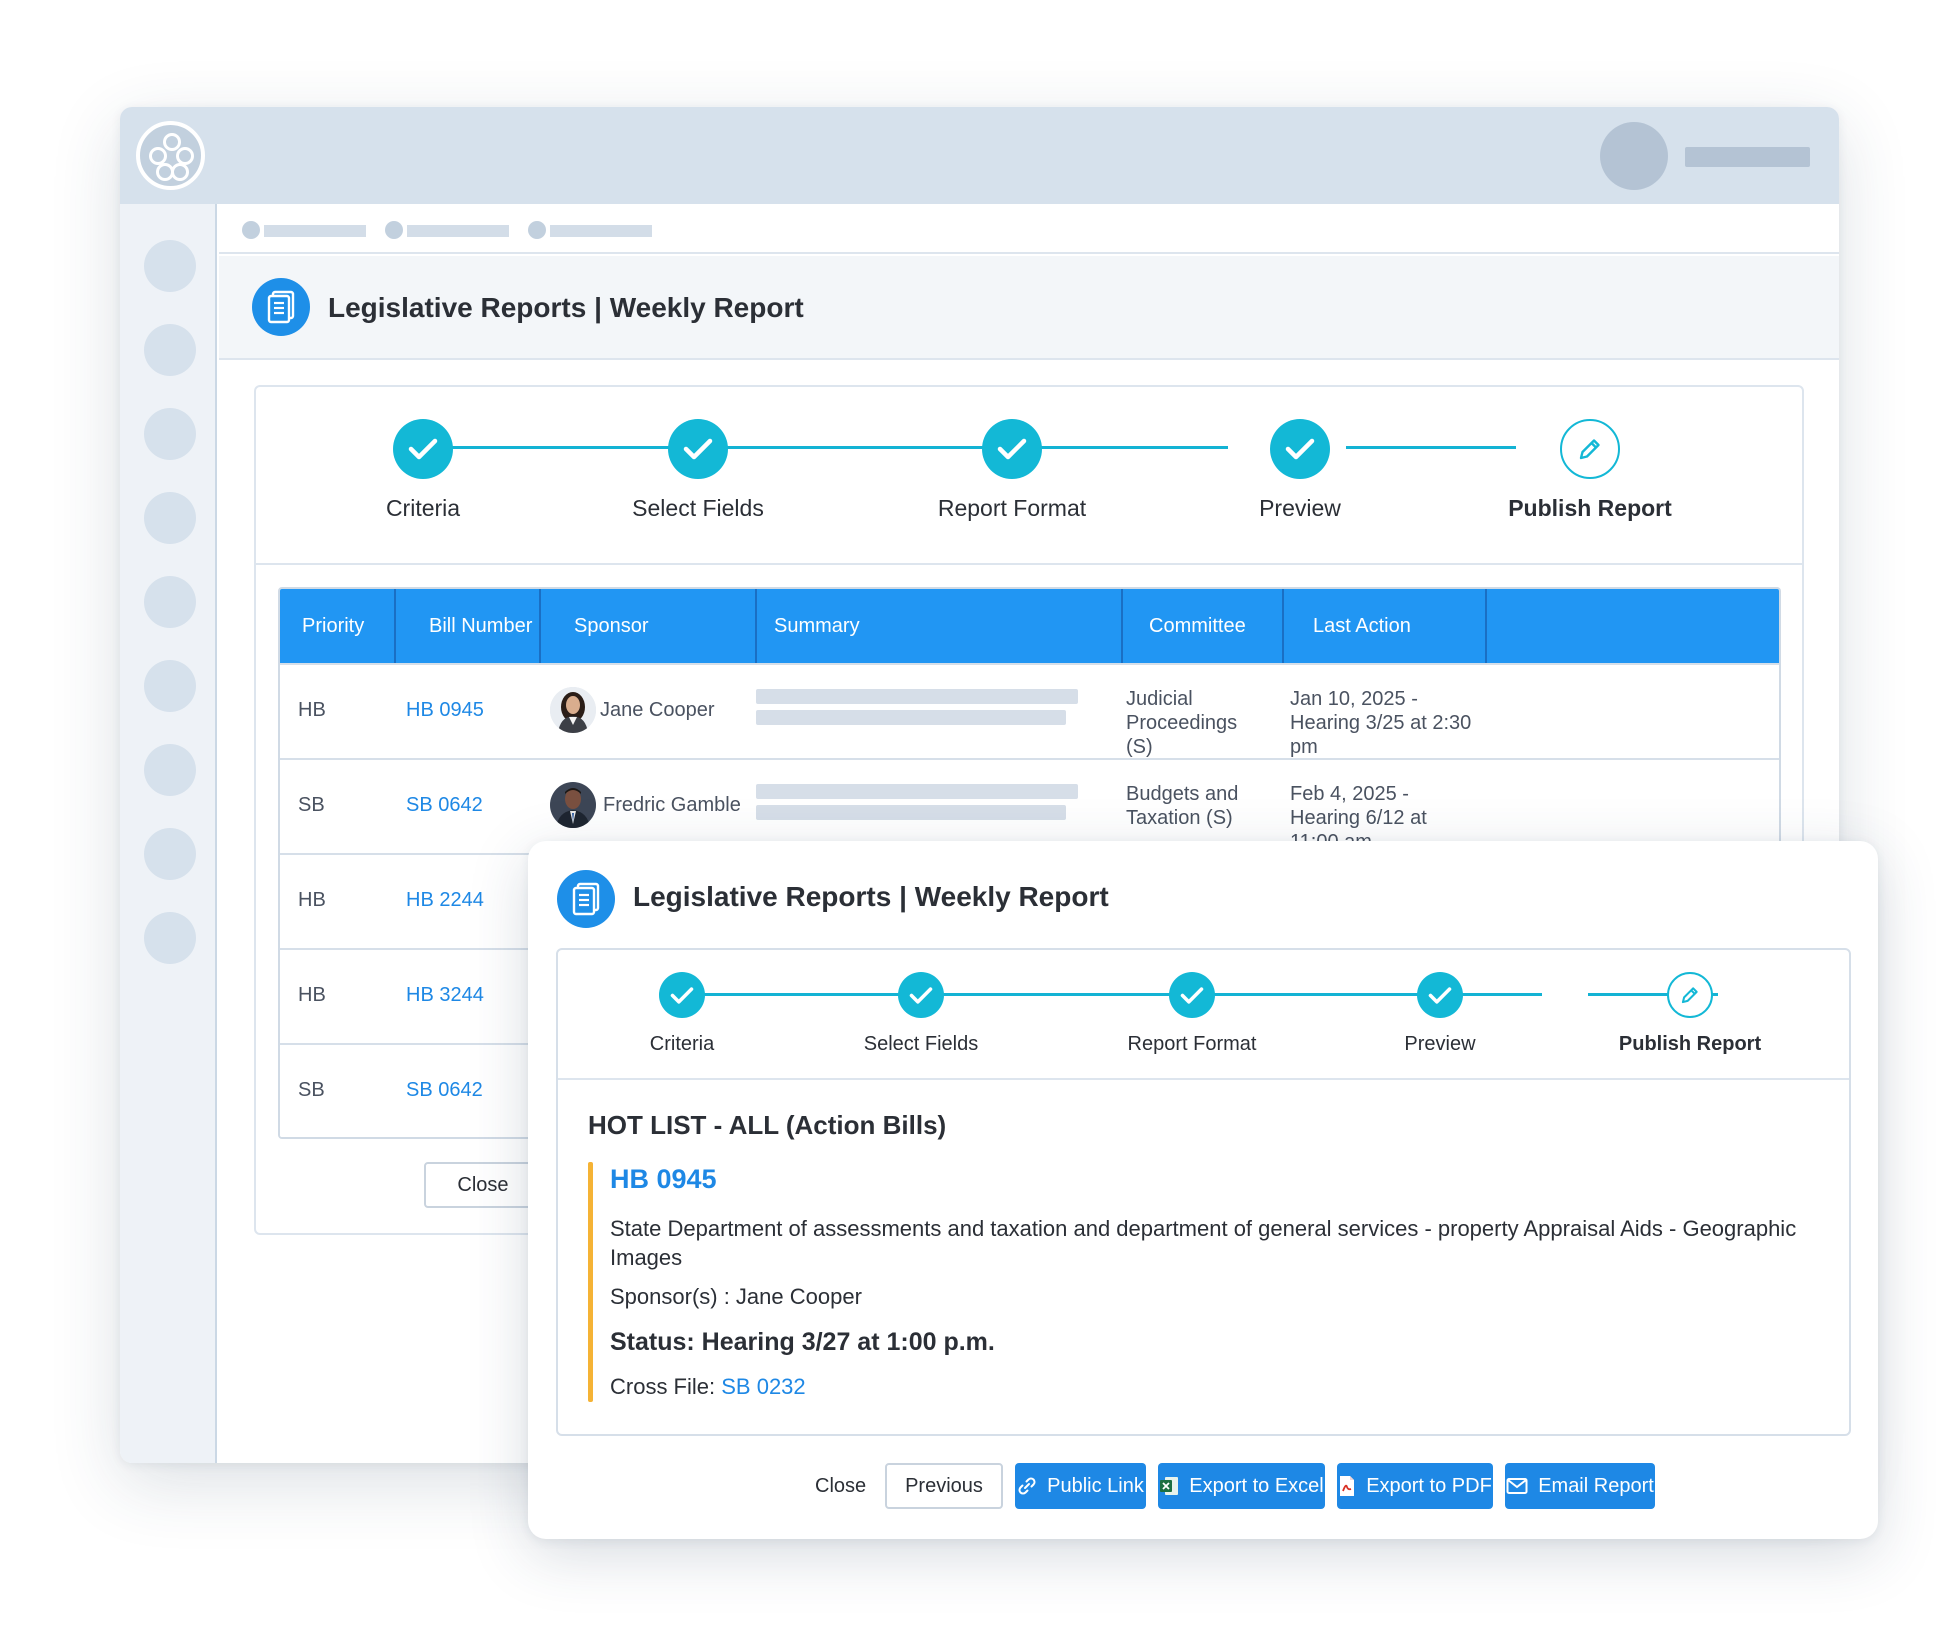 The width and height of the screenshot is (1950, 1650). I want to click on breadcrumb, so click(1029, 229).